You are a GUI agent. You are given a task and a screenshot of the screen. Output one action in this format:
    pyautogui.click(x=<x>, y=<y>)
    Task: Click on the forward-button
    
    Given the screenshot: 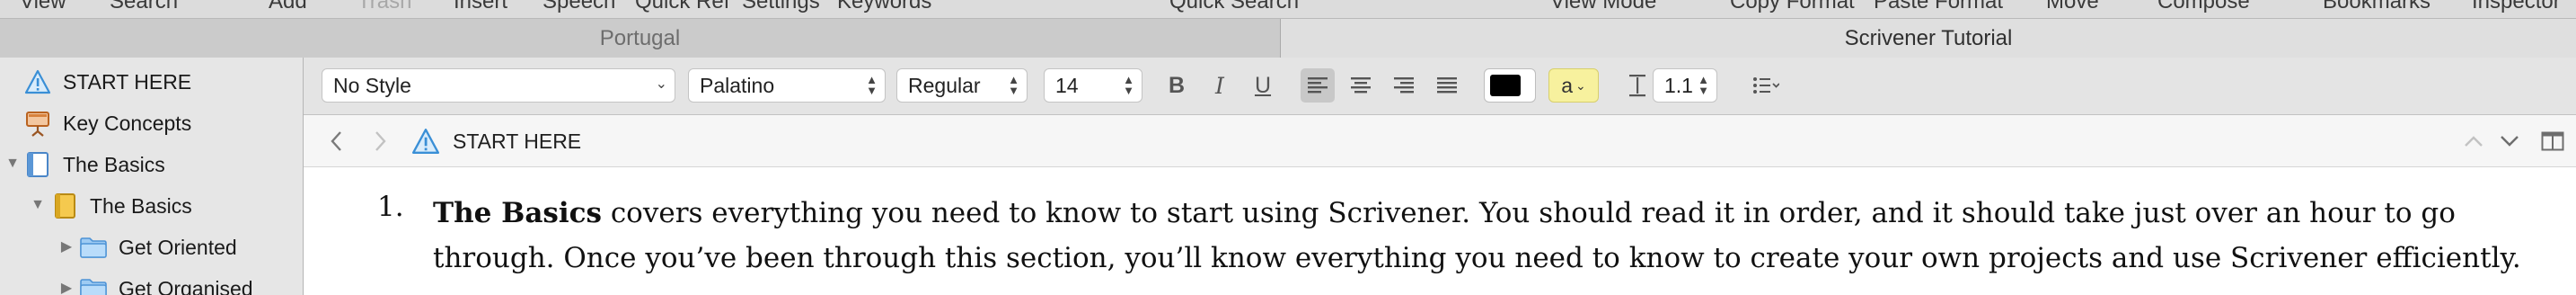 What is the action you would take?
    pyautogui.click(x=380, y=141)
    